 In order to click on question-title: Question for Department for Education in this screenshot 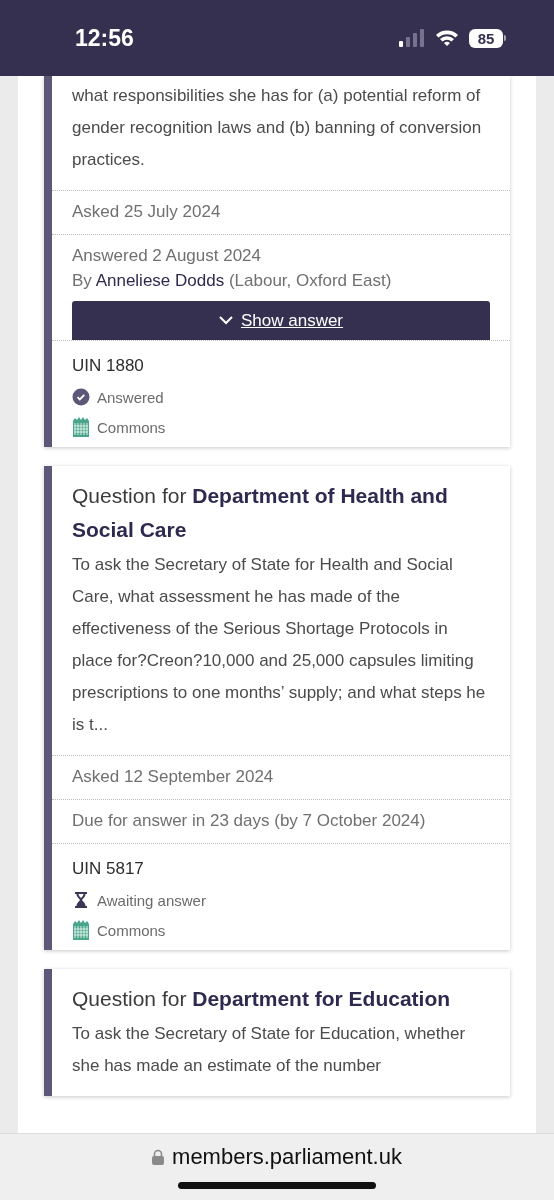, I will do `click(261, 999)`.